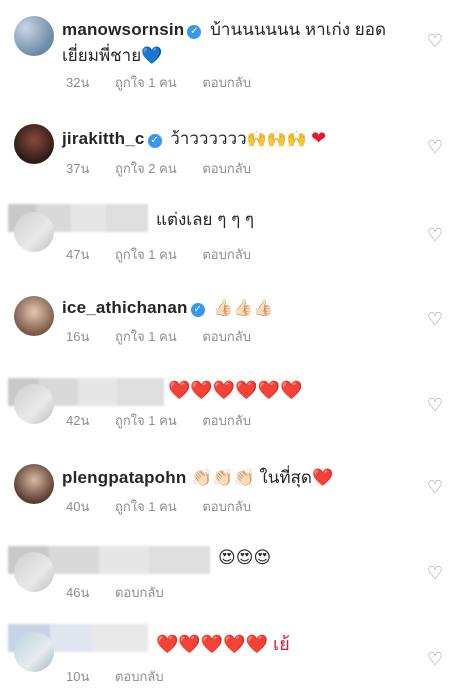 This screenshot has height=696, width=468. I want to click on comment-meta: 46น ตอบกลับ, so click(126, 592).